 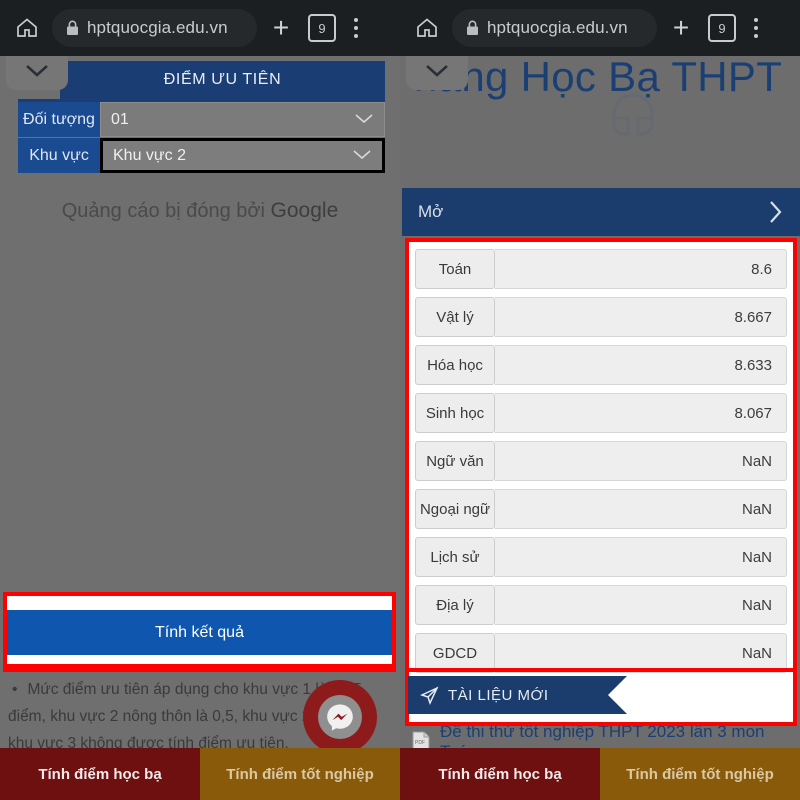 I want to click on subject-name: Lịch sử, so click(x=455, y=557).